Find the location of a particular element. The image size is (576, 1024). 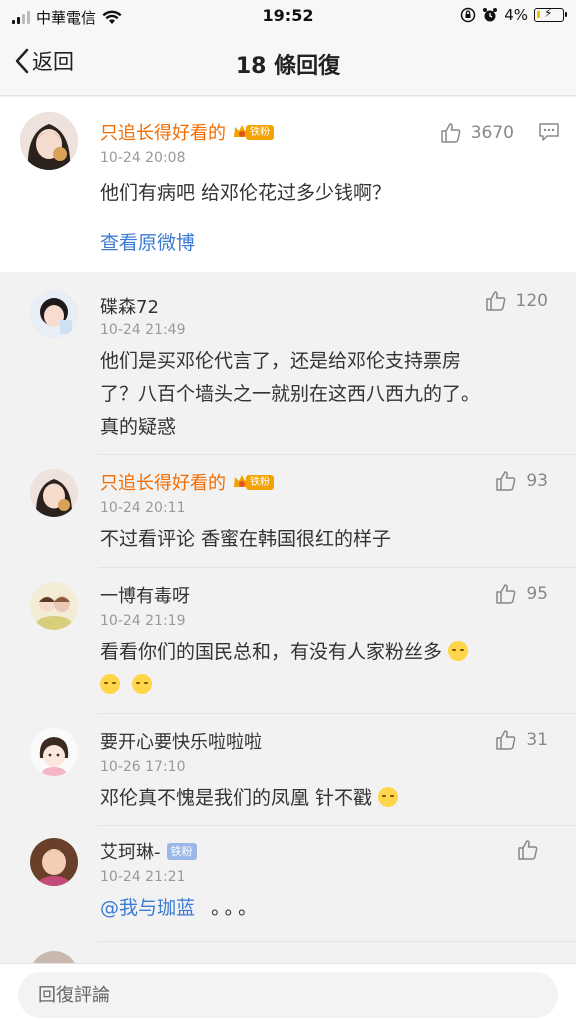

comment-content-line: 不过看评论 香蜜在韩国很红的样子 is located at coordinates (246, 539).